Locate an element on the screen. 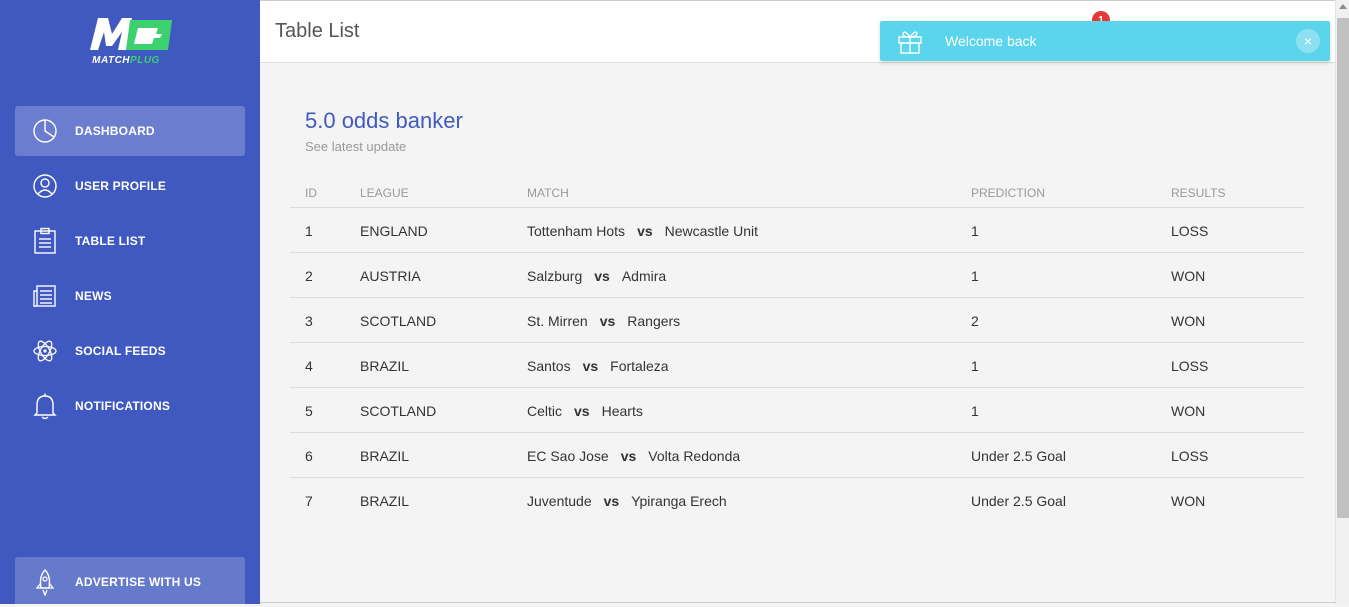 This screenshot has height=607, width=1349. sidebar-item-user-profile: USER PROFILE is located at coordinates (130, 186).